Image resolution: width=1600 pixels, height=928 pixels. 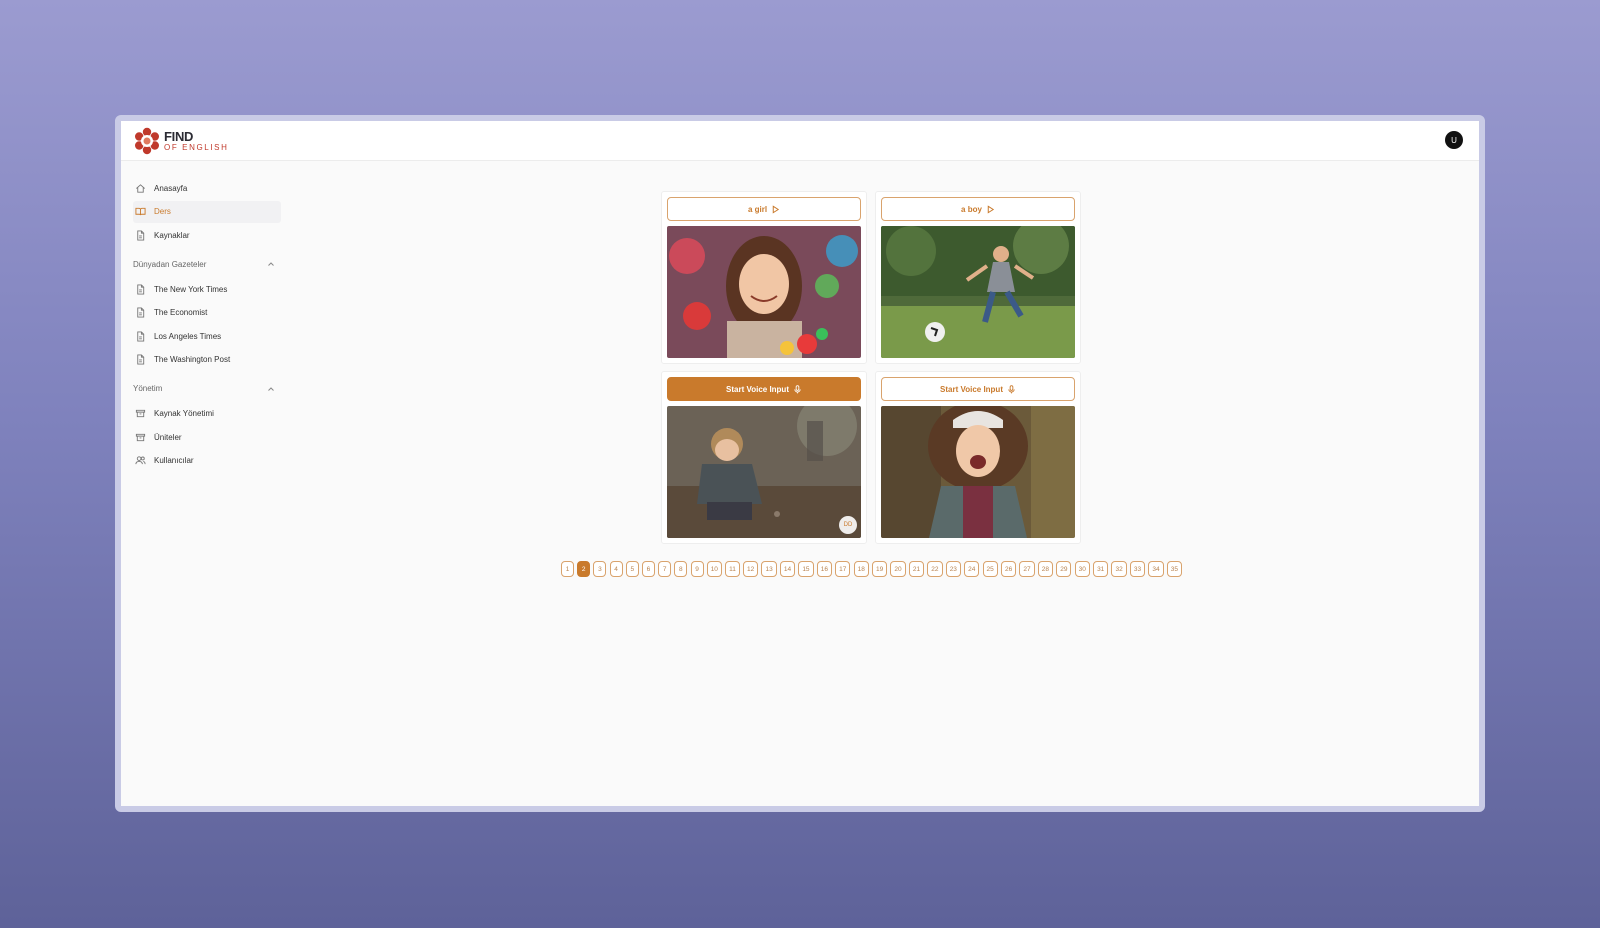 I want to click on page-button-19: 19, so click(x=880, y=569).